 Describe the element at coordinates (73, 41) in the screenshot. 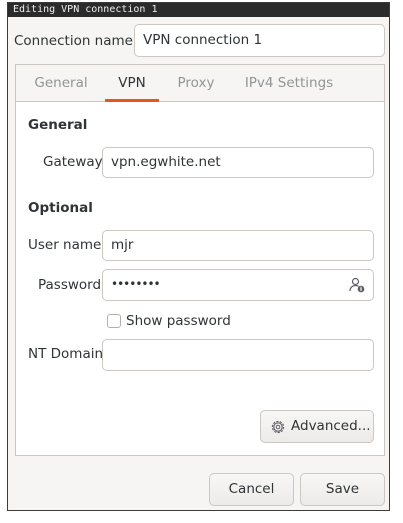

I see `connection-name-label: Connection name` at that location.